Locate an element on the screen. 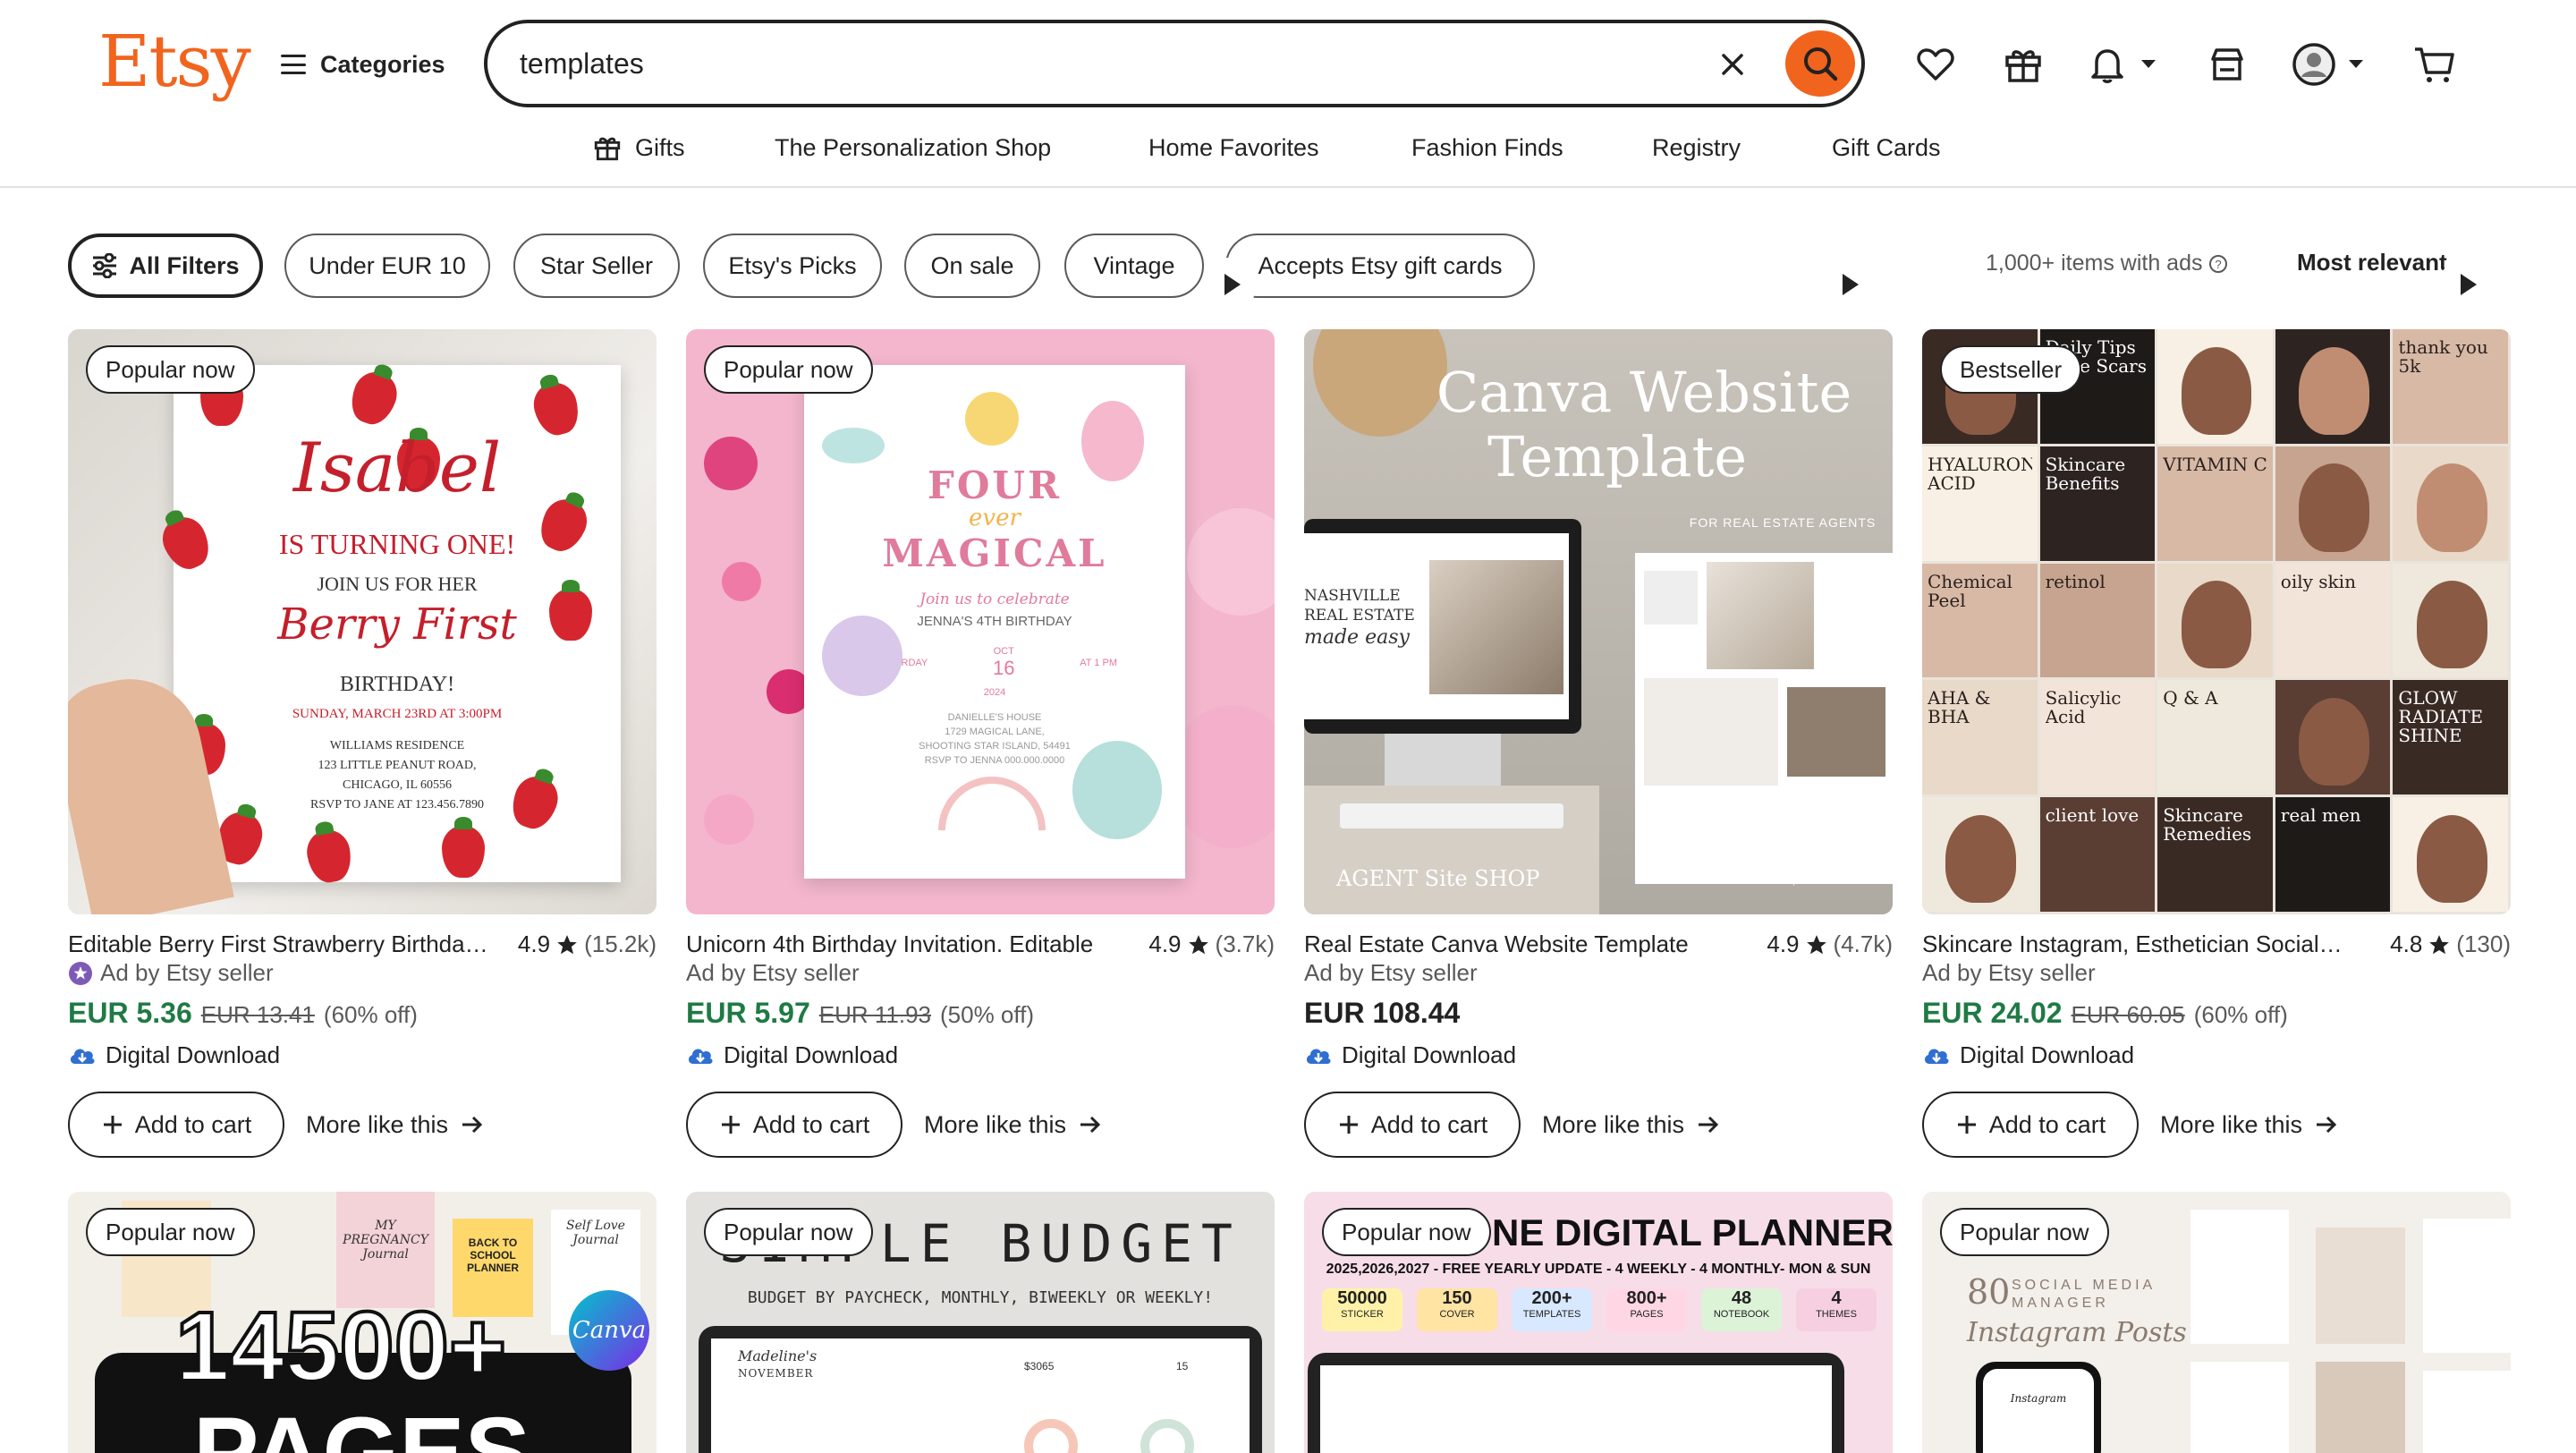 This screenshot has height=1453, width=2576. collage-tile-text: VITAMIN C is located at coordinates (2215, 464).